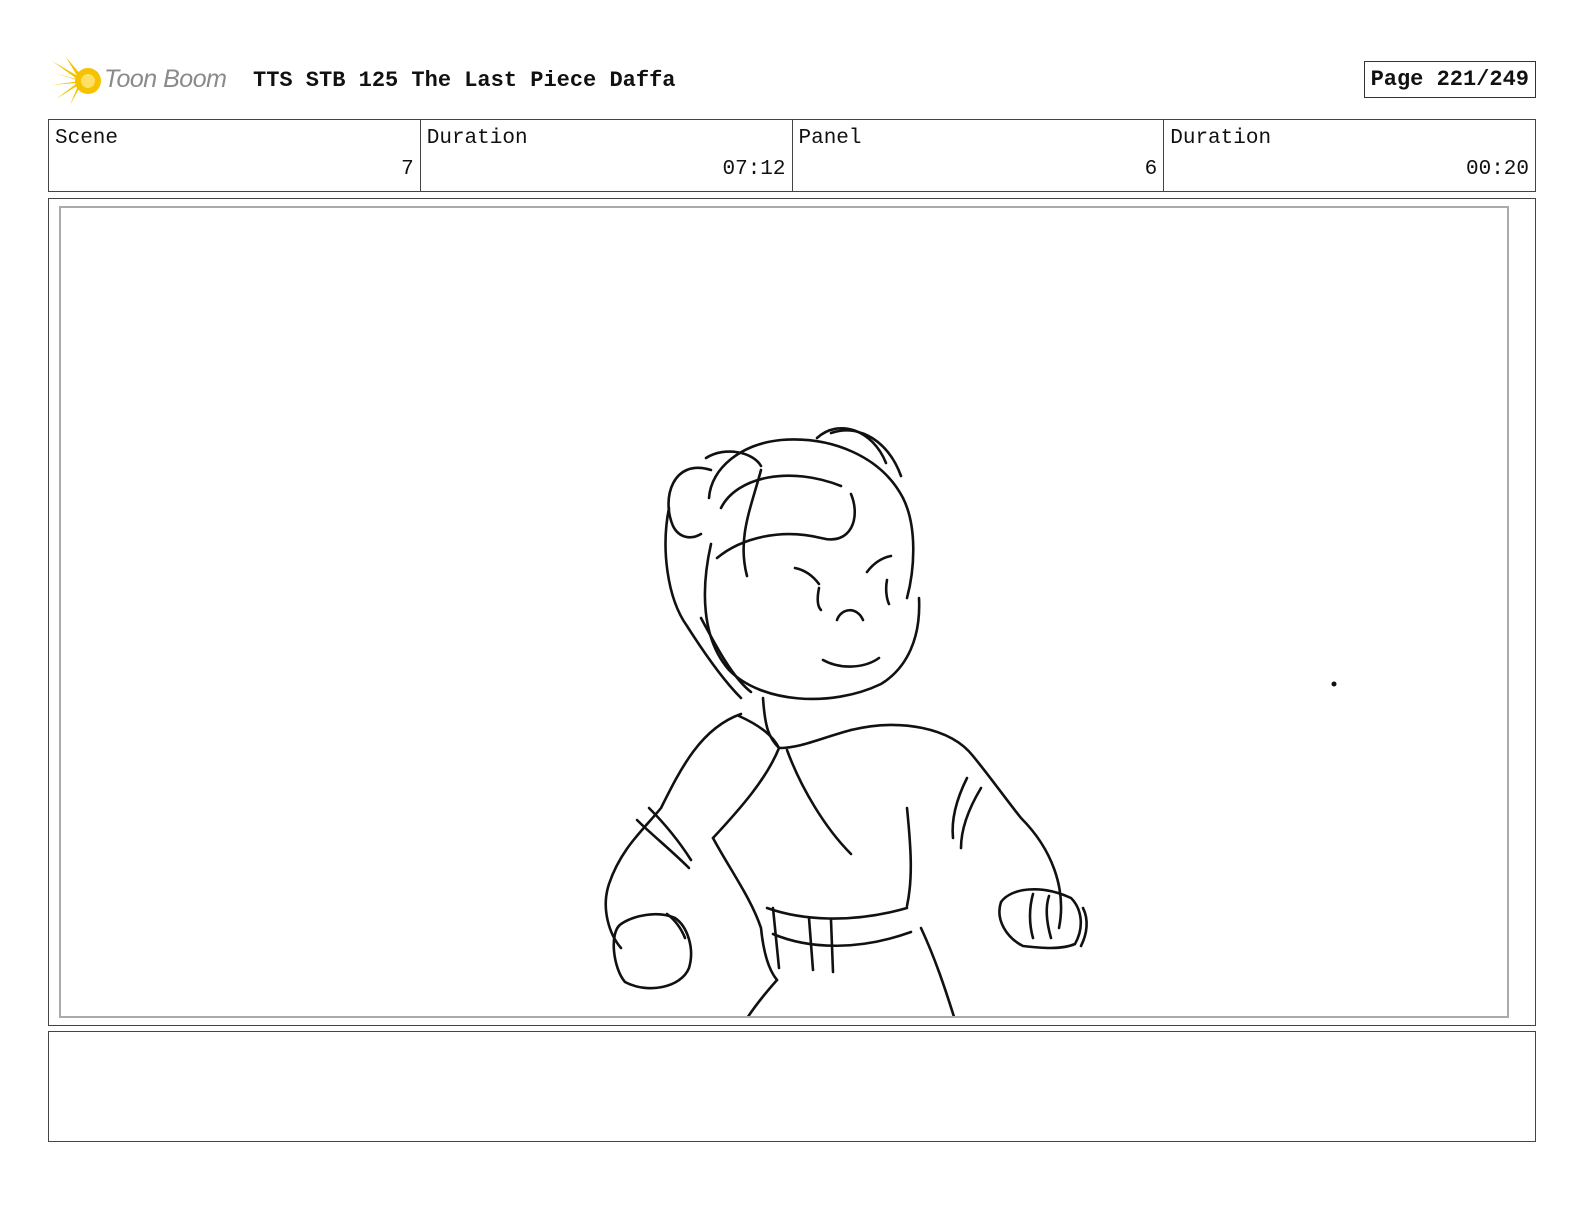  What do you see at coordinates (165, 79) in the screenshot?
I see `logo-text: Toon Boom` at bounding box center [165, 79].